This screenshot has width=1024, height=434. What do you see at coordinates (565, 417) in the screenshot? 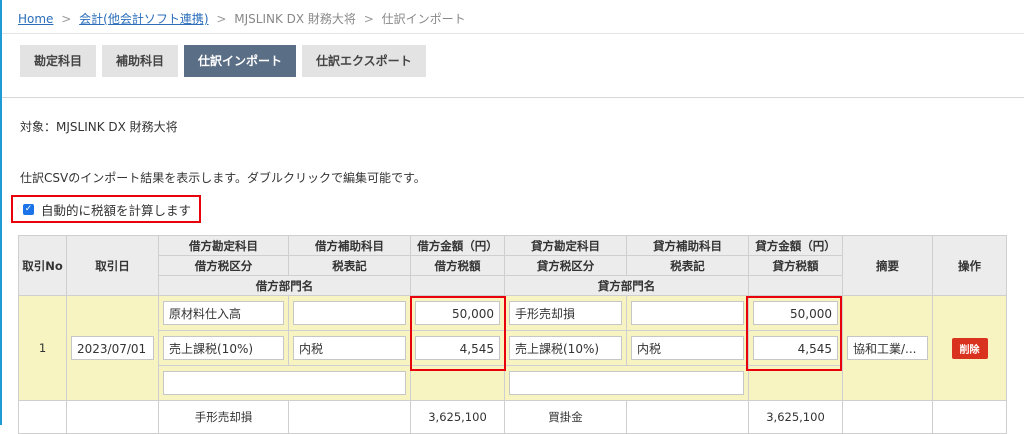
I see `row2-credit-account: 買掛金` at bounding box center [565, 417].